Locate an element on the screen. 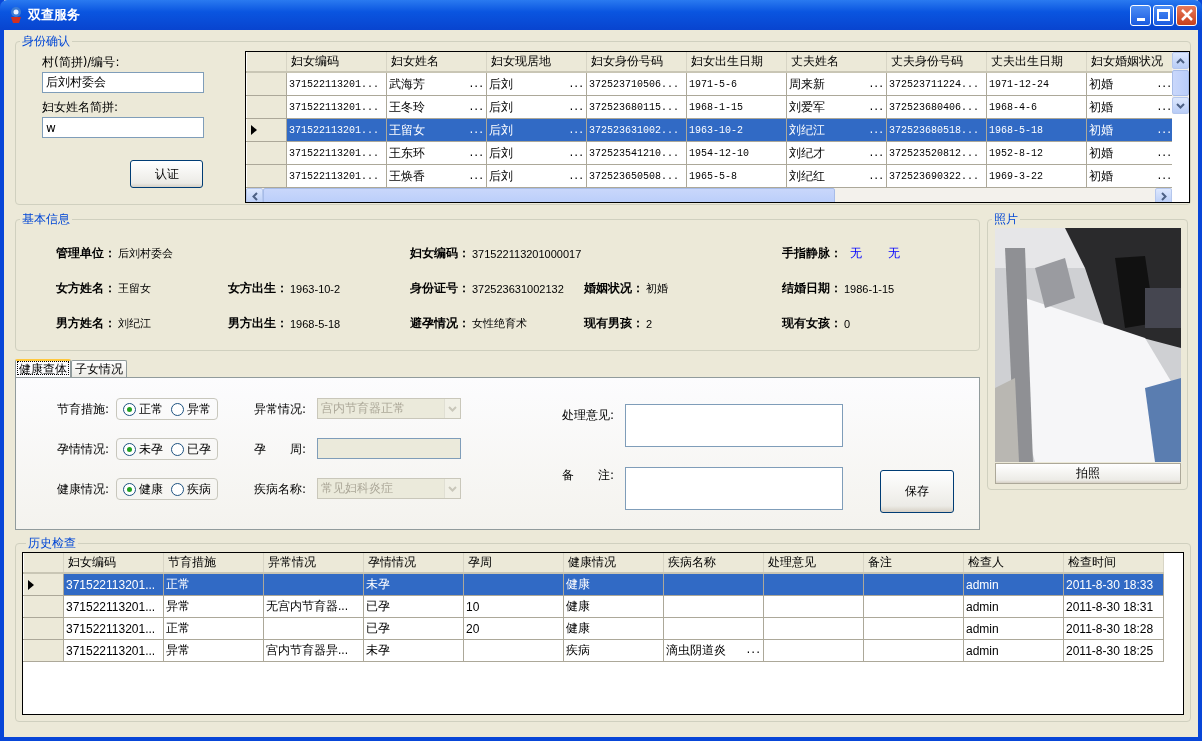  tab: 健康查体 is located at coordinates (43, 368).